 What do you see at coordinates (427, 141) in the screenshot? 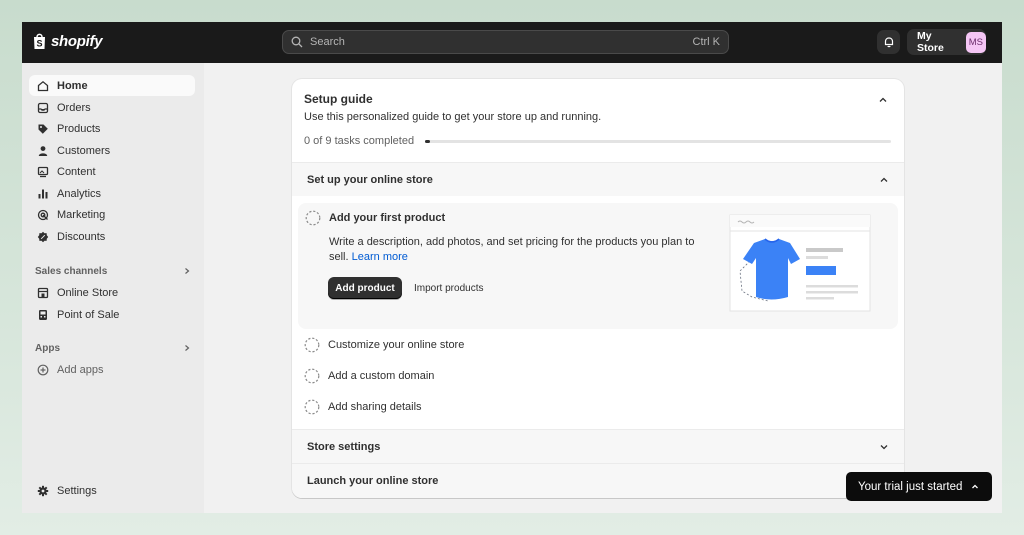
I see `progress-fill` at bounding box center [427, 141].